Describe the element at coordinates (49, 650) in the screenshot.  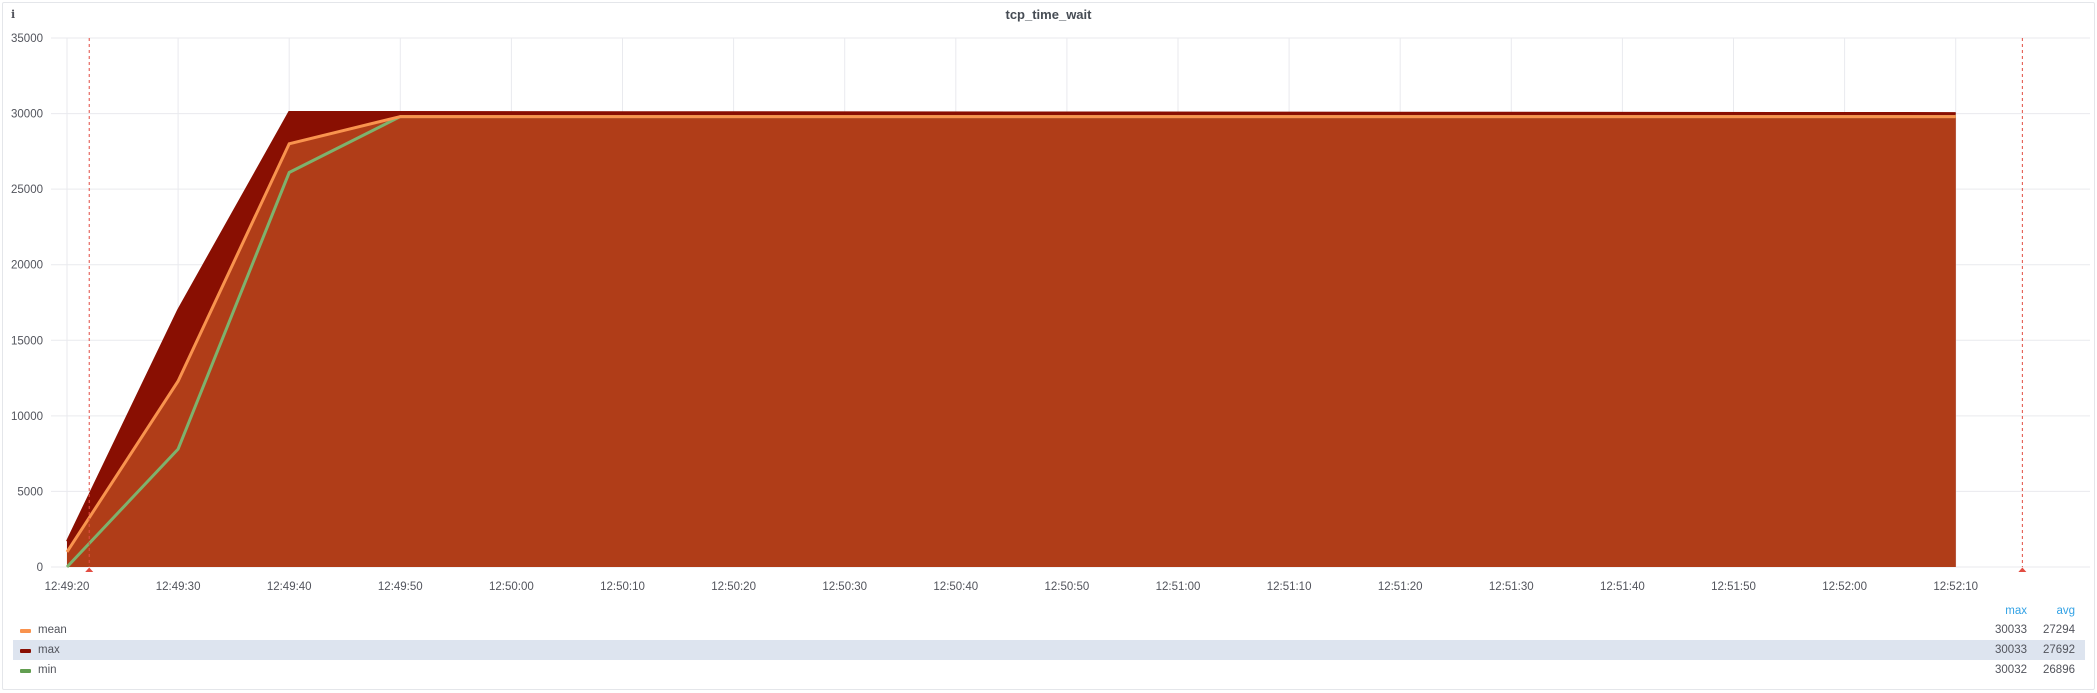
I see `legend-label: max` at that location.